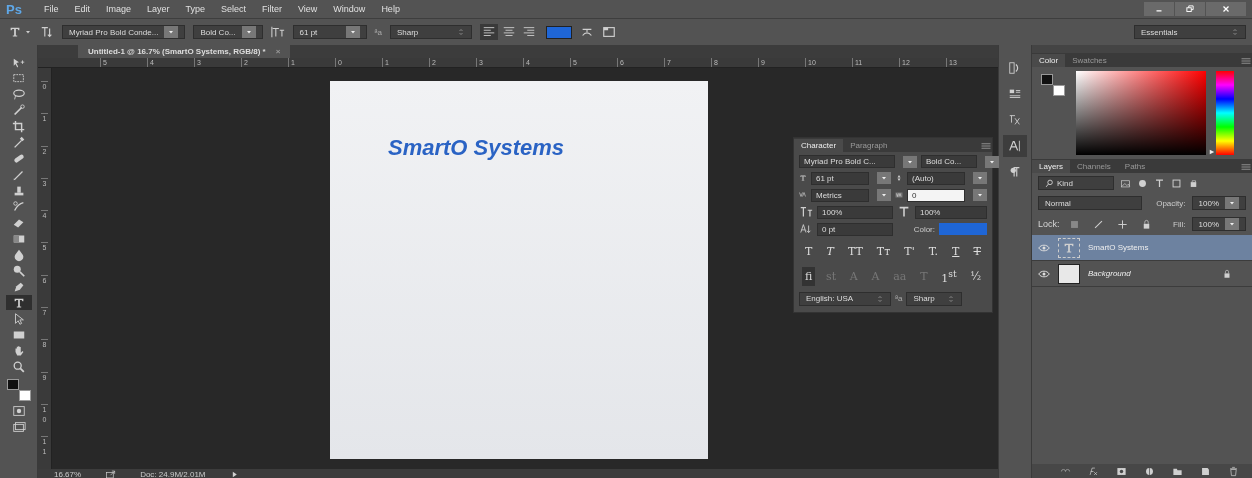 The height and width of the screenshot is (478, 1252). What do you see at coordinates (1015, 146) in the screenshot?
I see `character-panel-button` at bounding box center [1015, 146].